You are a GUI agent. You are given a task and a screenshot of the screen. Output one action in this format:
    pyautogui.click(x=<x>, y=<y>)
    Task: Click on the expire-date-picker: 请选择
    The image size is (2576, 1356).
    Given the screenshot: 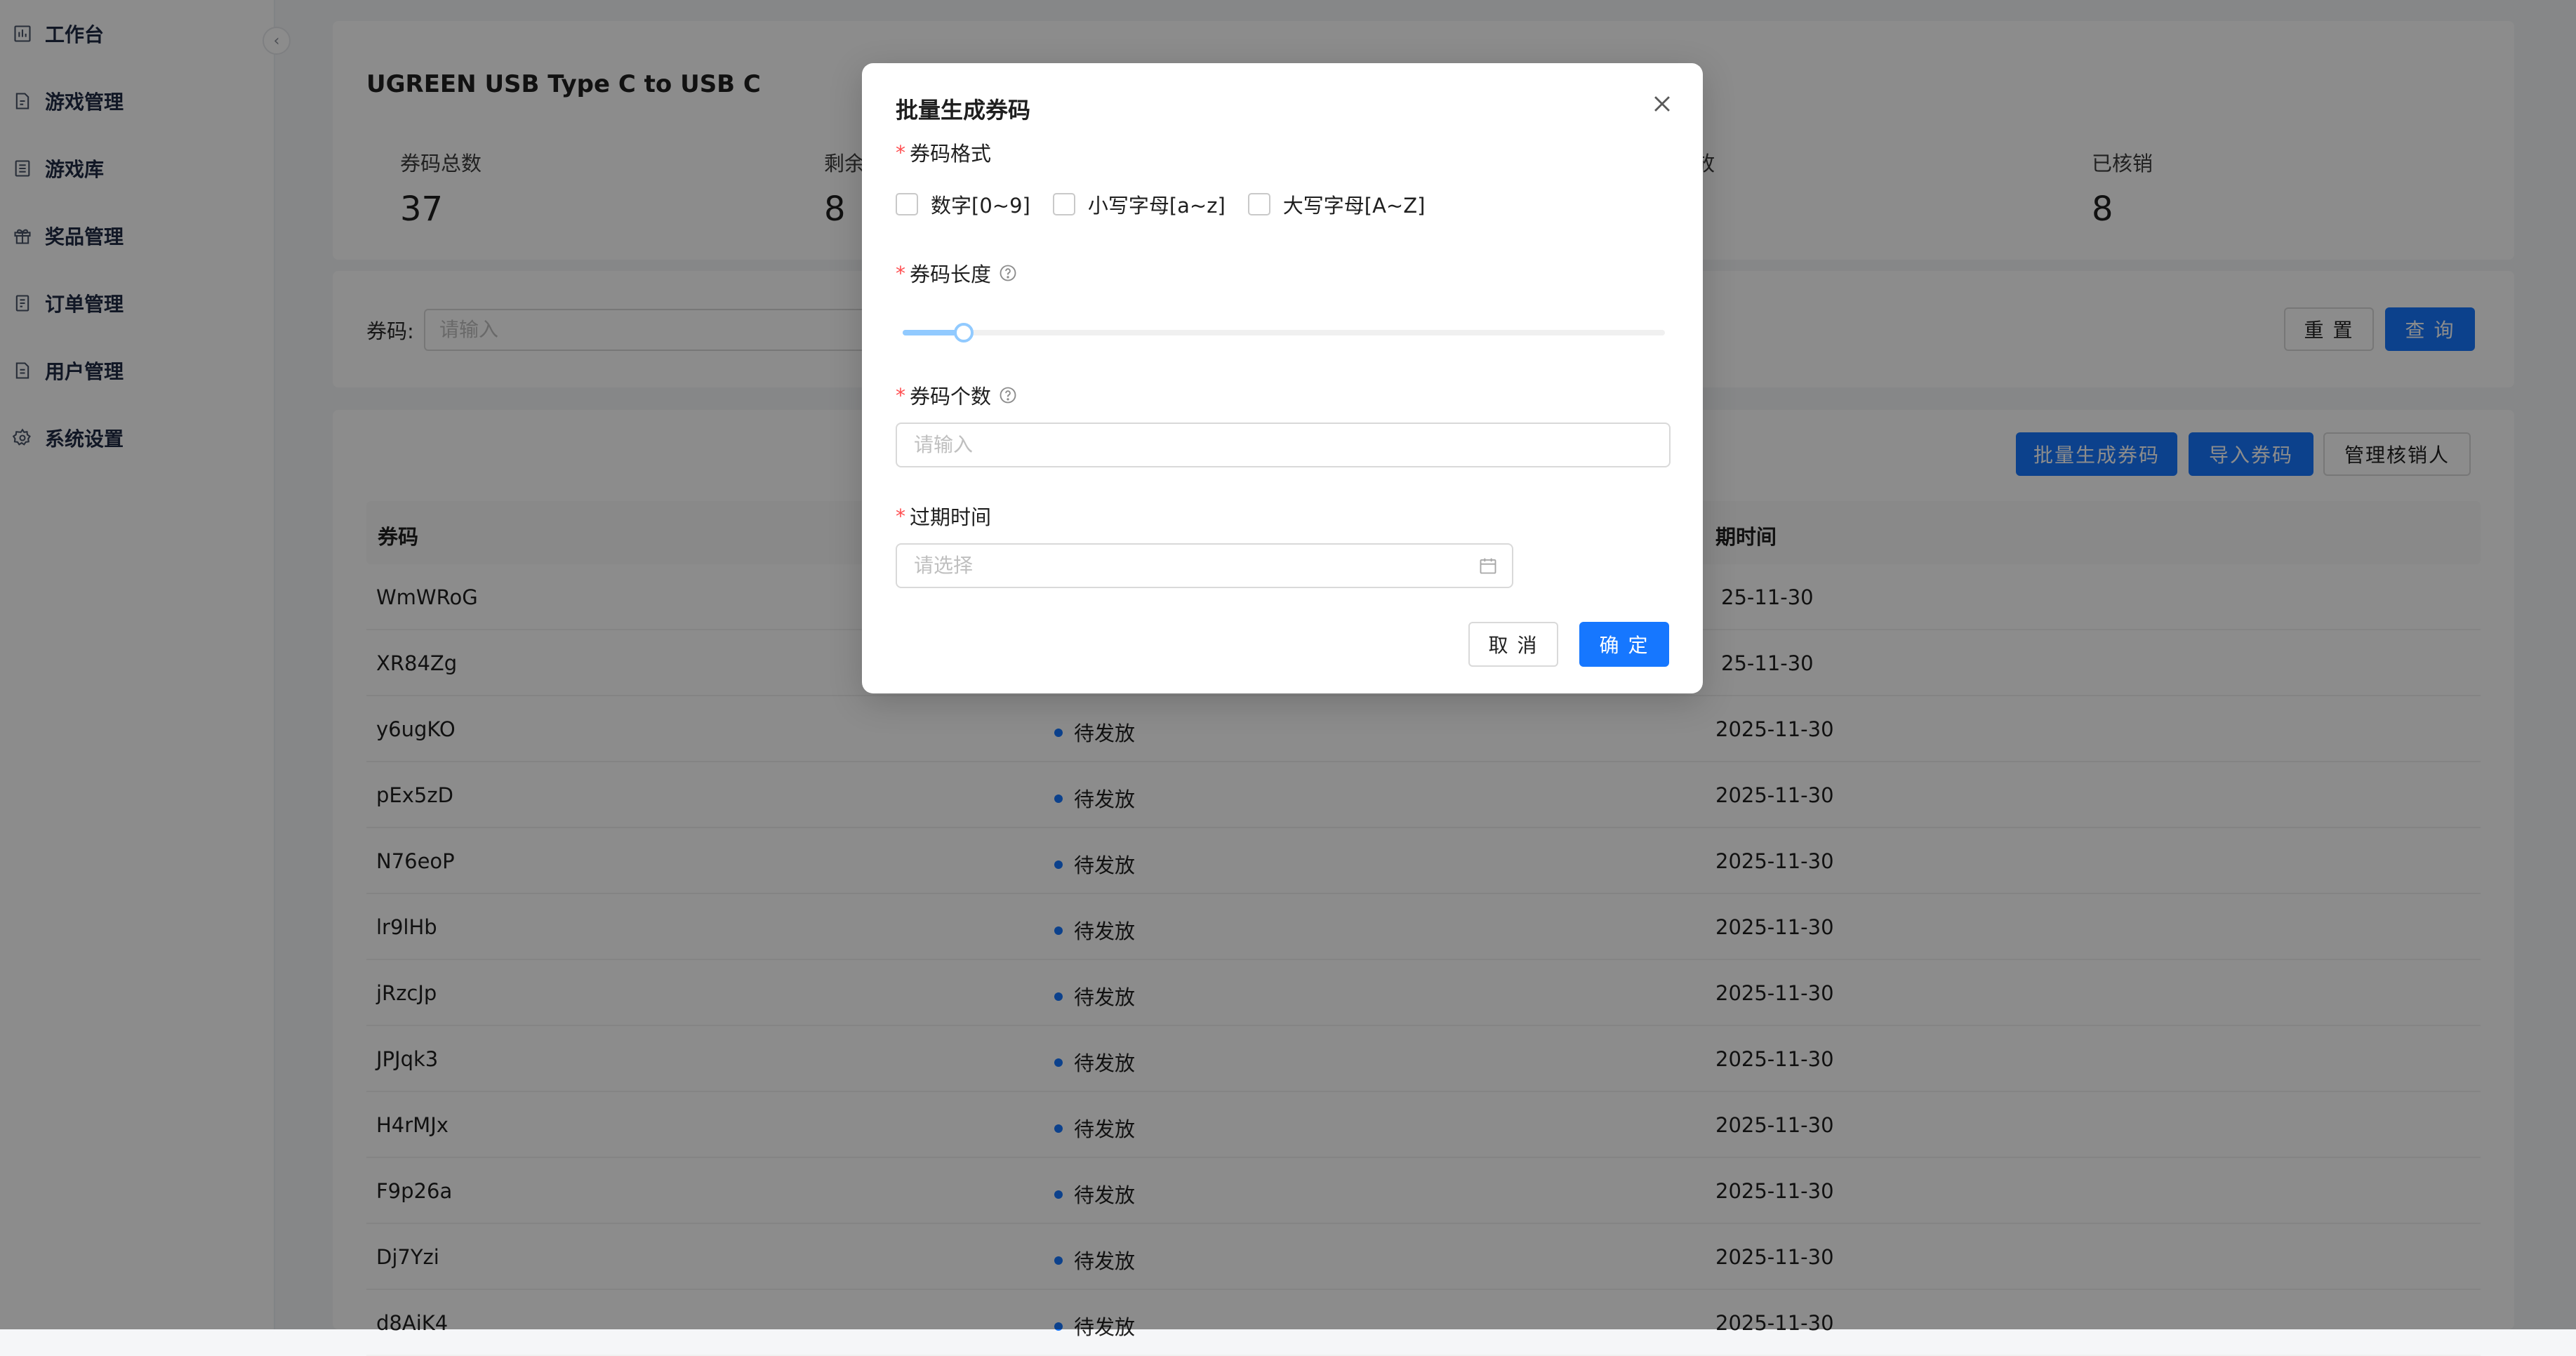 What is the action you would take?
    pyautogui.click(x=1205, y=565)
    